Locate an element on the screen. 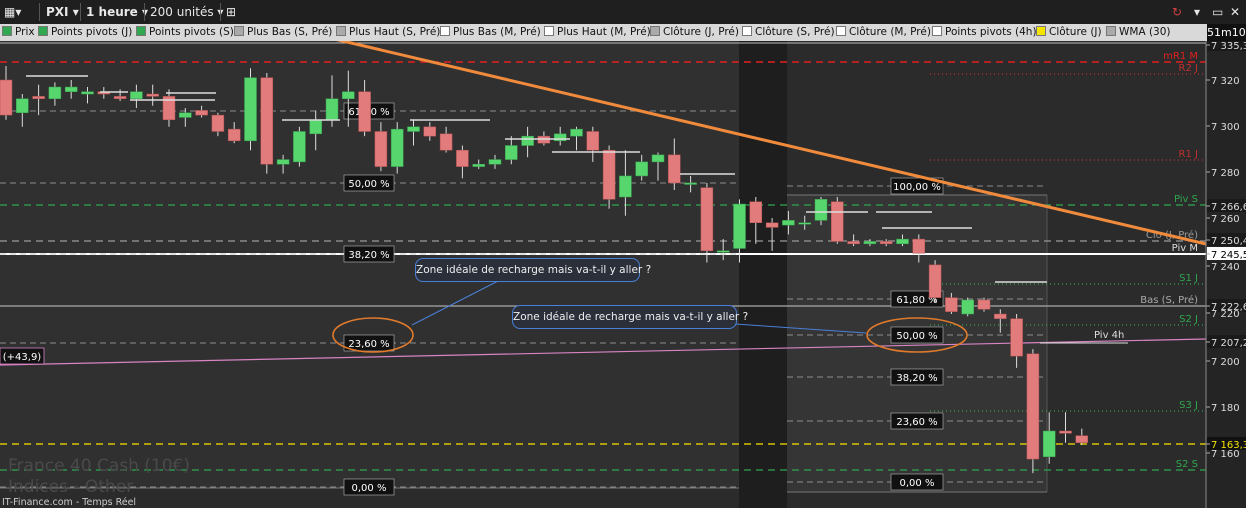  legend-item: Plus Bas (M, Pré) is located at coordinates (490, 32).